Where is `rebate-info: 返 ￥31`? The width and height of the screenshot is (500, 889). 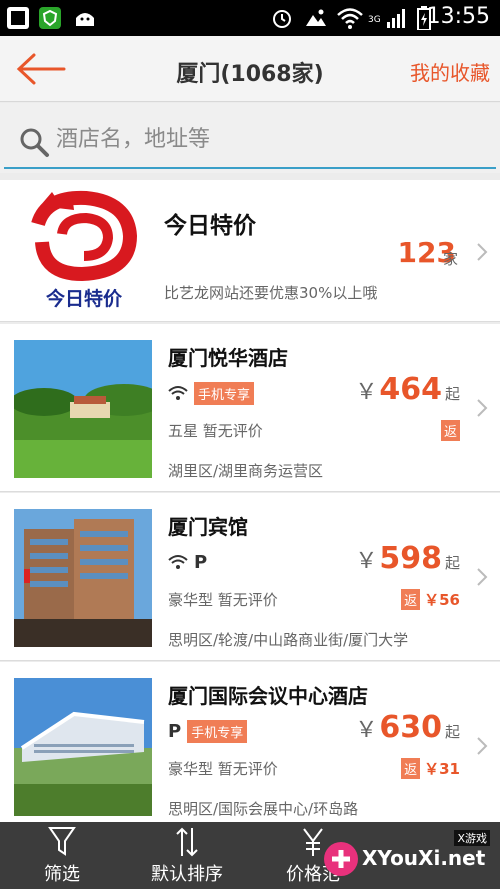 rebate-info: 返 ￥31 is located at coordinates (430, 768).